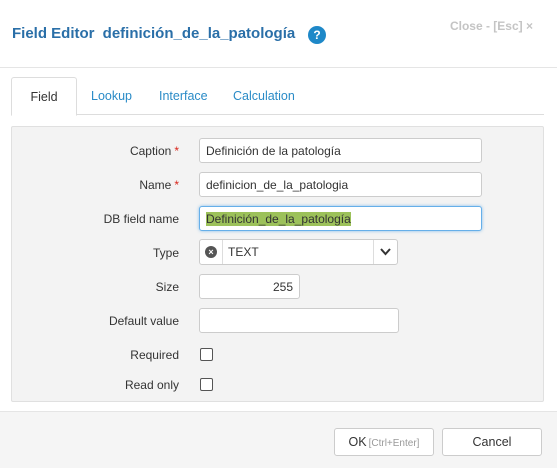  I want to click on tab-lookup: Lookup, so click(111, 96).